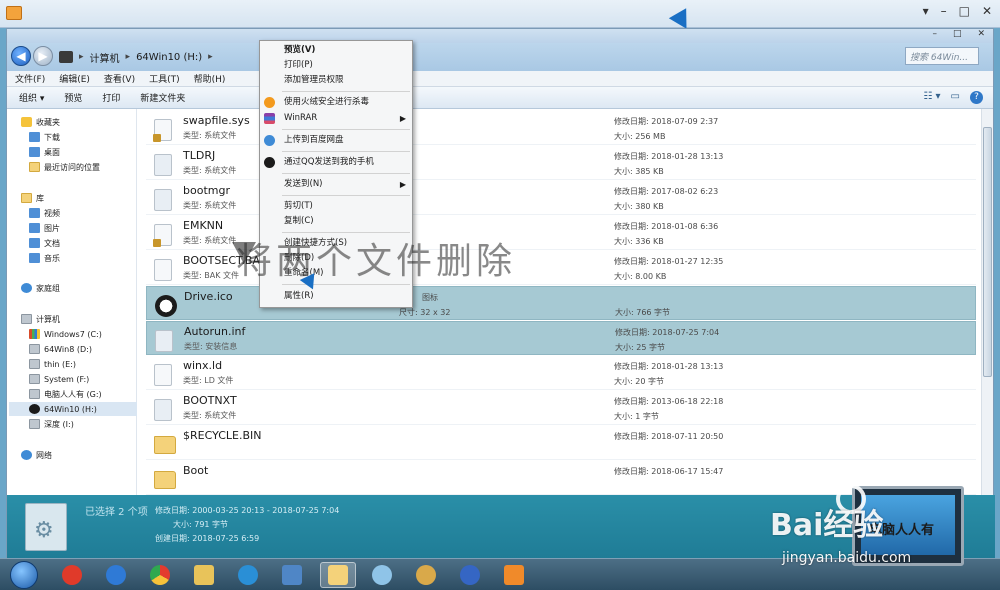 The width and height of the screenshot is (1000, 590). What do you see at coordinates (955, 97) in the screenshot?
I see `preview-pane-icon: ▭` at bounding box center [955, 97].